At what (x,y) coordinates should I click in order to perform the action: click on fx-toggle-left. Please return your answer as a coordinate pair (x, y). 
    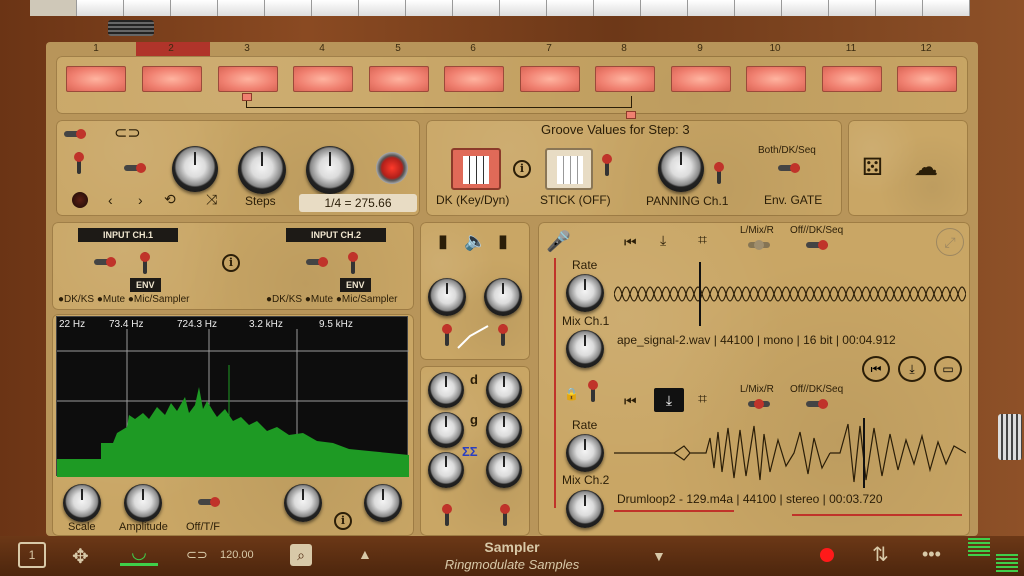
    Looking at the image, I should click on (447, 515).